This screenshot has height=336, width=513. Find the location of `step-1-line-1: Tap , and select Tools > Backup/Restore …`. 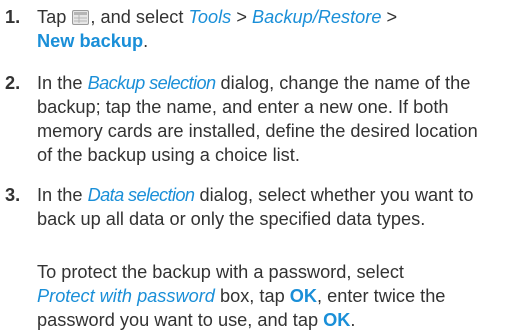

step-1-line-1: Tap , and select Tools > Backup/Restore … is located at coordinates (256, 17).